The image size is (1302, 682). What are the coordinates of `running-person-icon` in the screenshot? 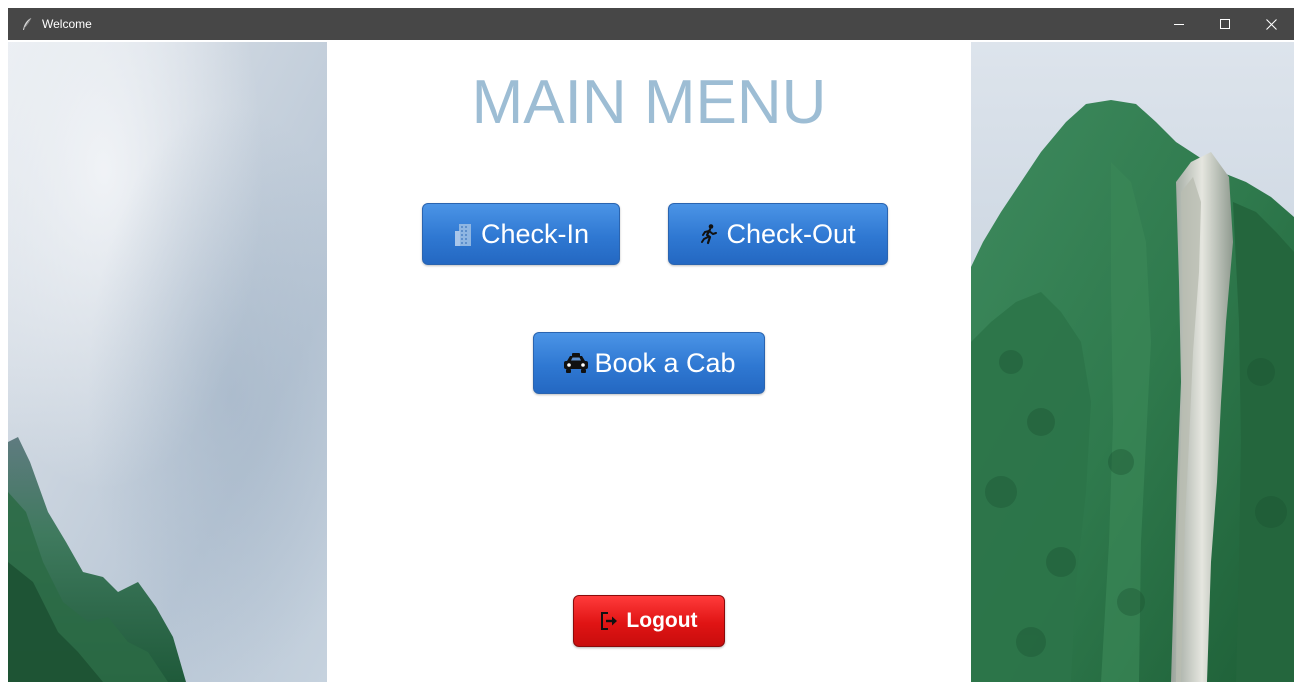 It's located at (709, 234).